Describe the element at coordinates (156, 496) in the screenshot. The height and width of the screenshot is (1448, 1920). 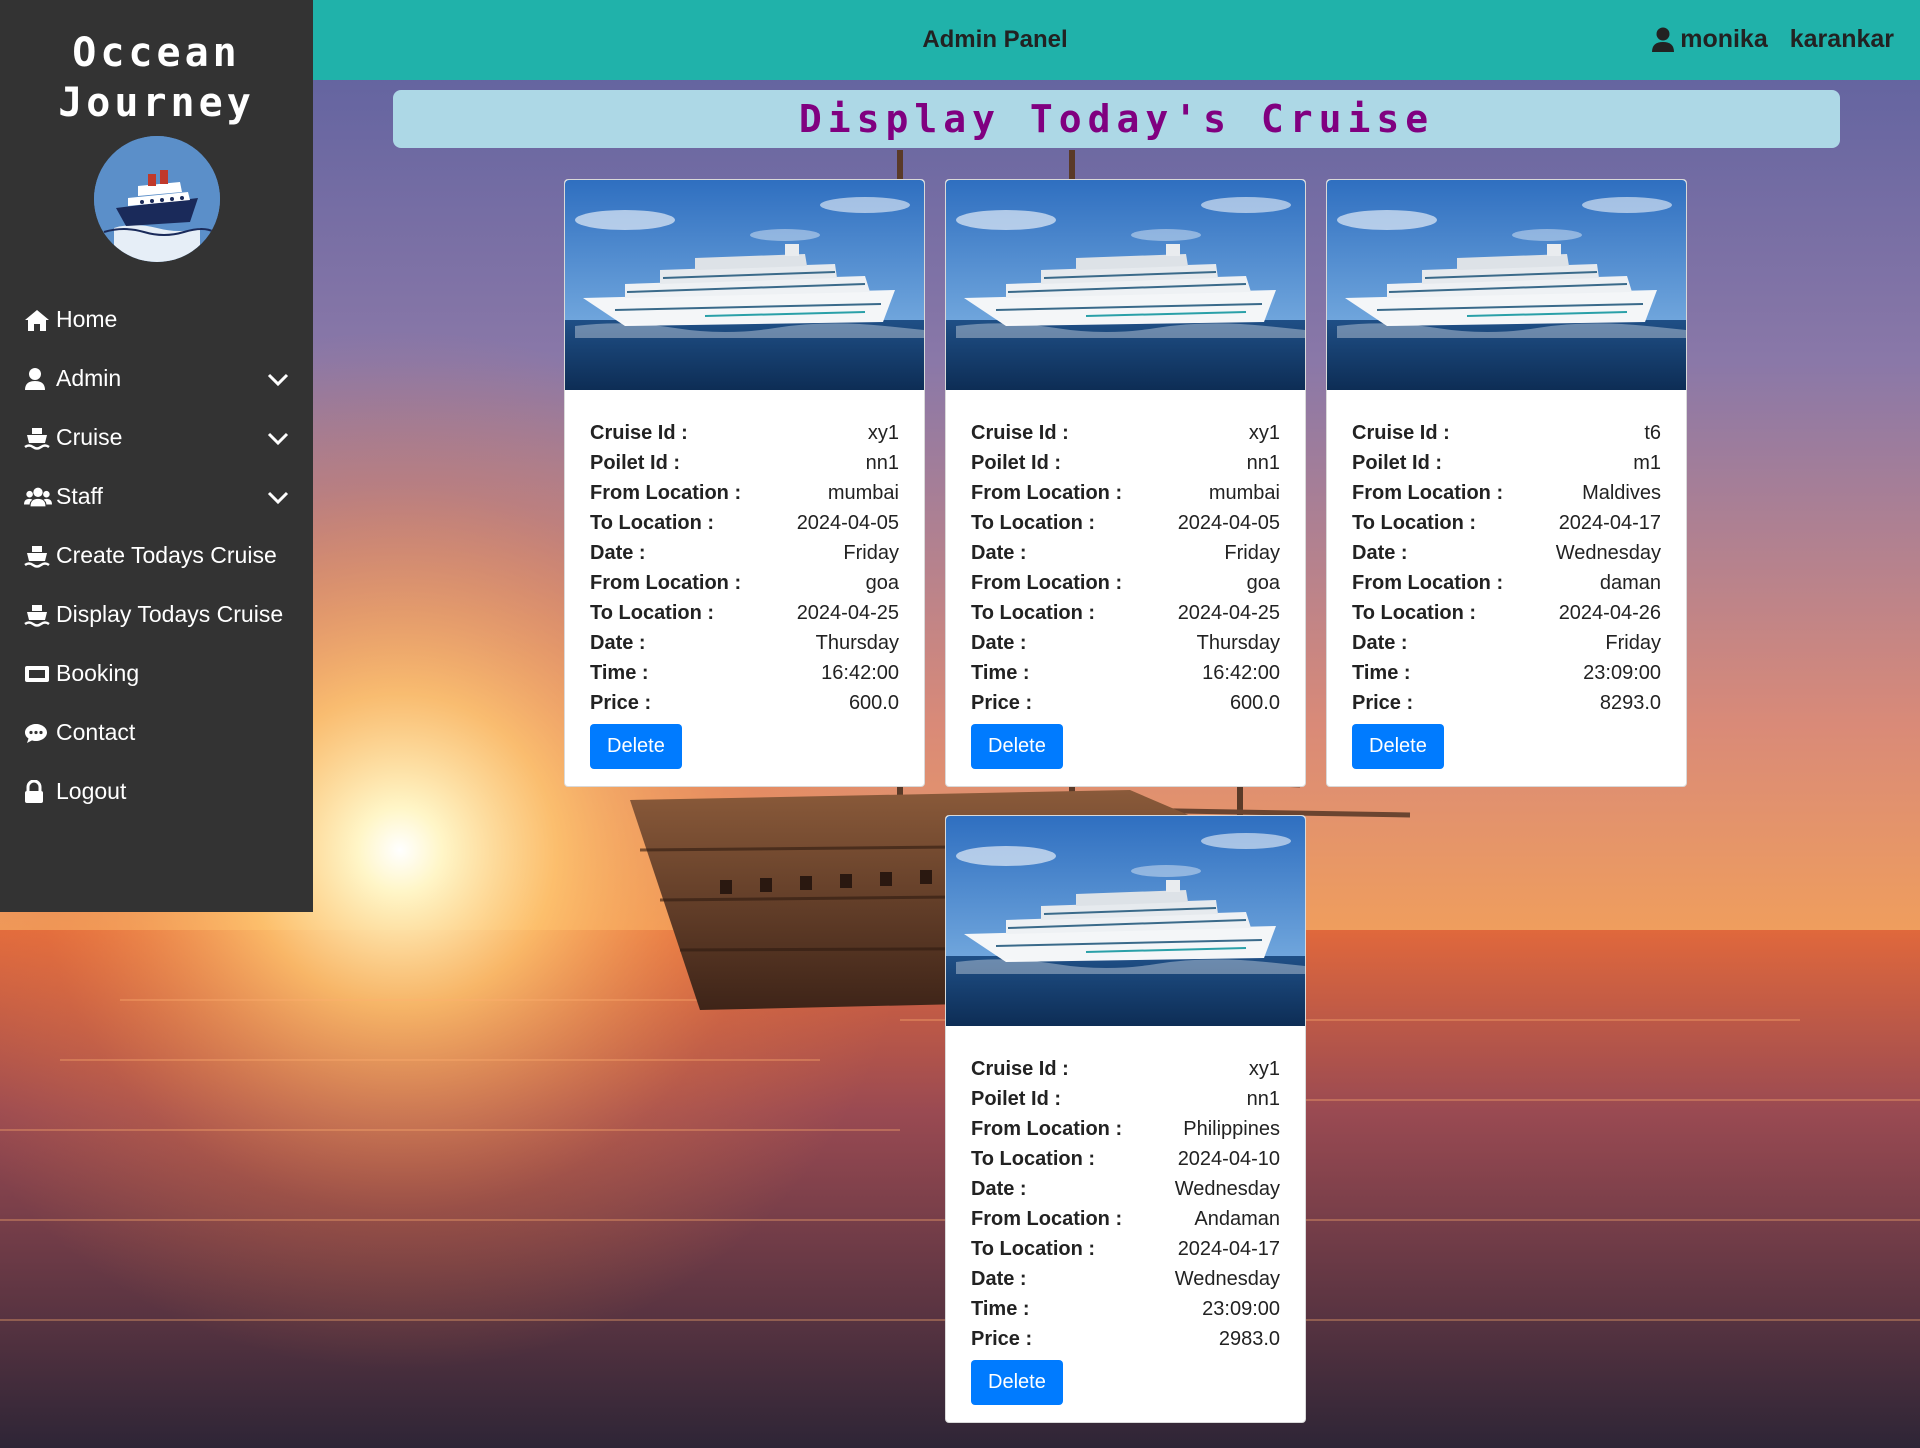
I see `sidebar-item-staff: Staff` at that location.